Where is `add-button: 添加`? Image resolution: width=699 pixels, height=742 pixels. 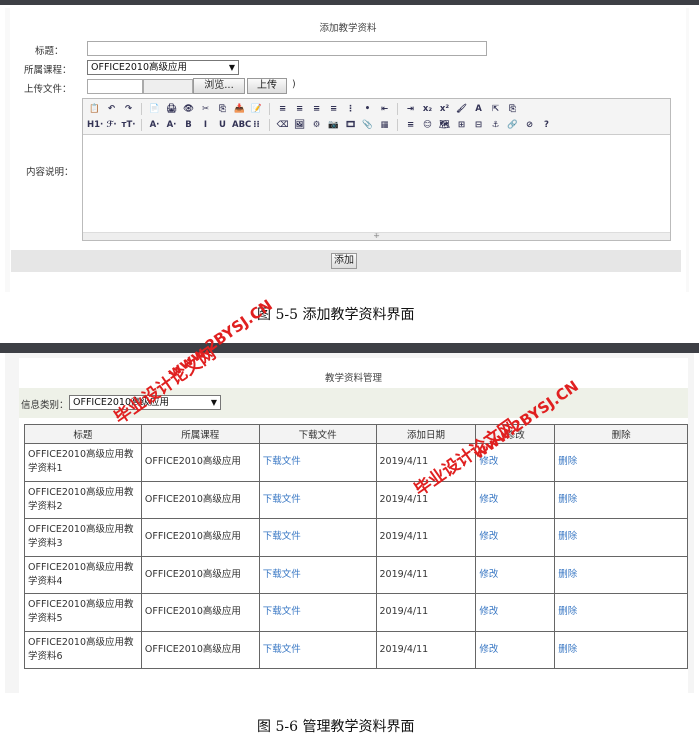
add-button: 添加 is located at coordinates (344, 261).